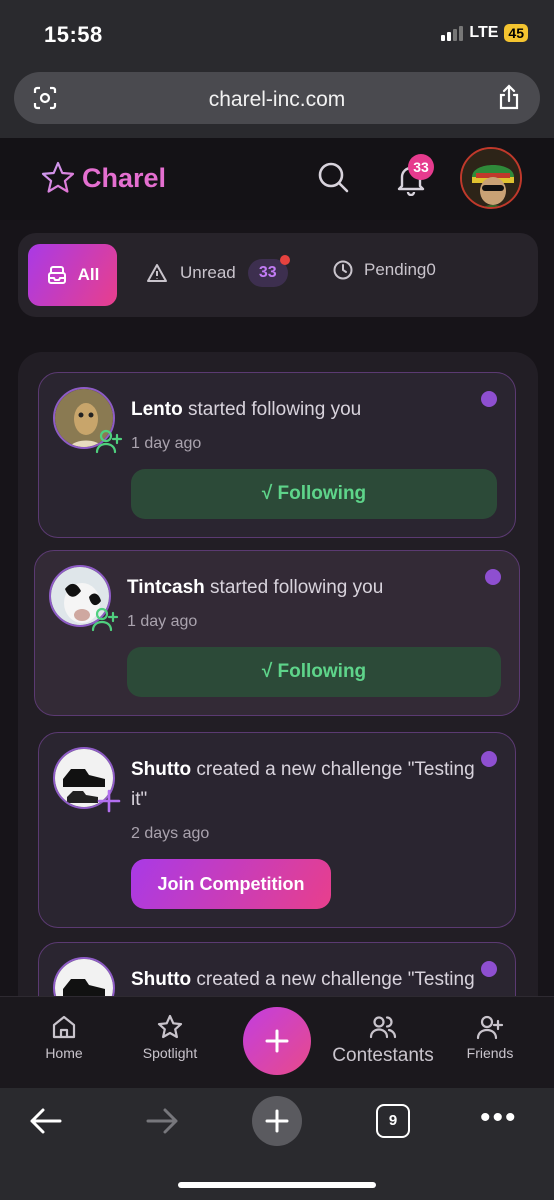 This screenshot has height=1200, width=554. Describe the element at coordinates (124, 177) in the screenshot. I see `brand-name: Charel` at that location.